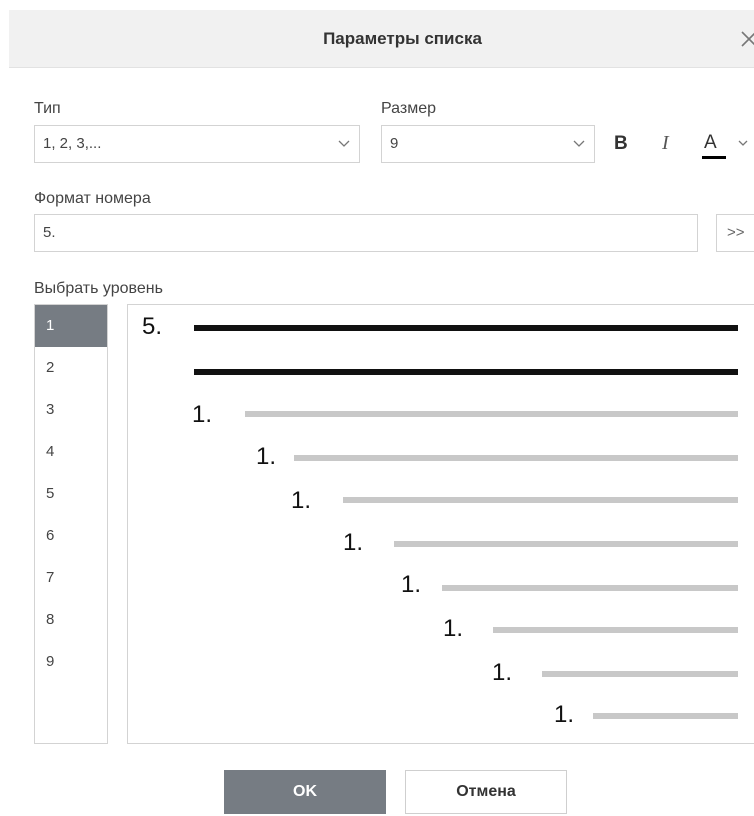  I want to click on level-item-6: 6, so click(71, 536).